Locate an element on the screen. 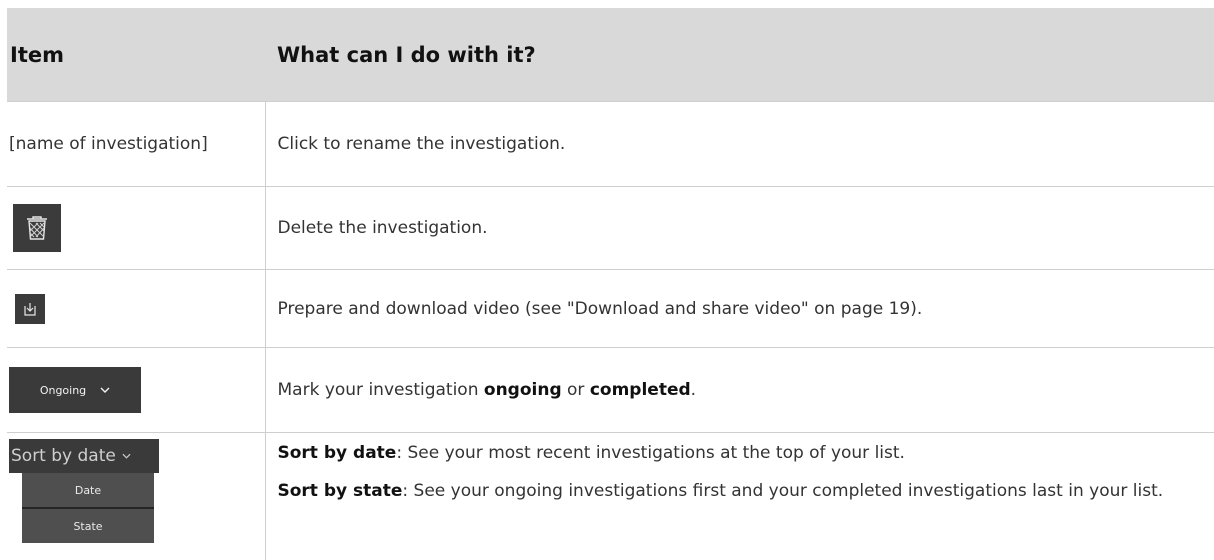  description-text: . is located at coordinates (693, 390).